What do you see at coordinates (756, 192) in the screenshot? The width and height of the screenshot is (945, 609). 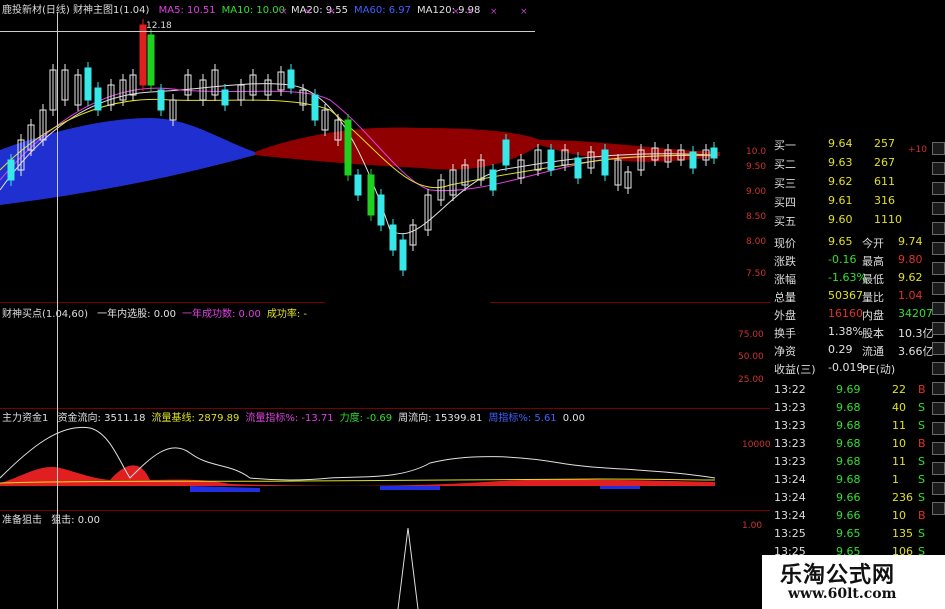 I see `axis-tick-label: 9.00` at bounding box center [756, 192].